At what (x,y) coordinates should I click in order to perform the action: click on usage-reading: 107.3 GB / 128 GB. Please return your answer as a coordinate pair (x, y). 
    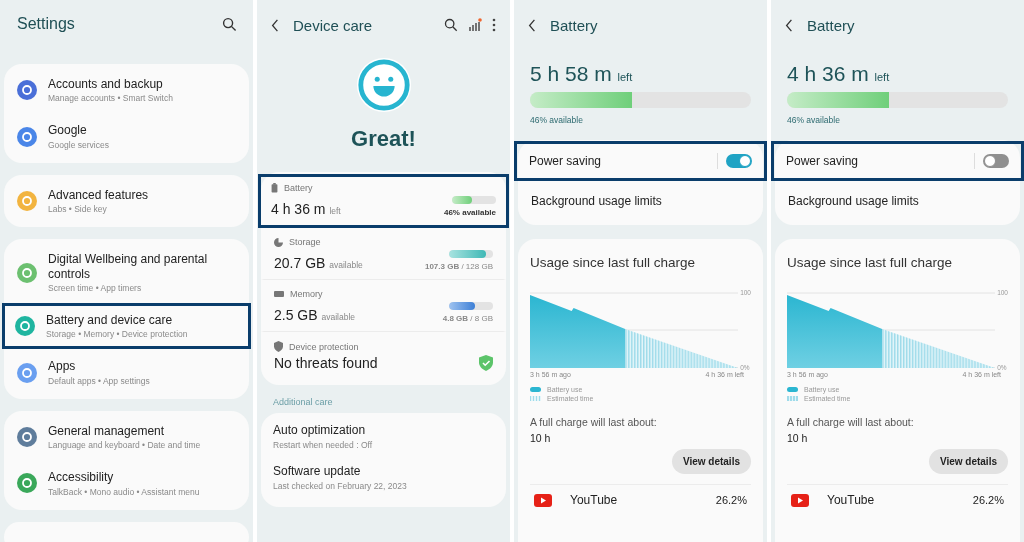
    Looking at the image, I should click on (458, 266).